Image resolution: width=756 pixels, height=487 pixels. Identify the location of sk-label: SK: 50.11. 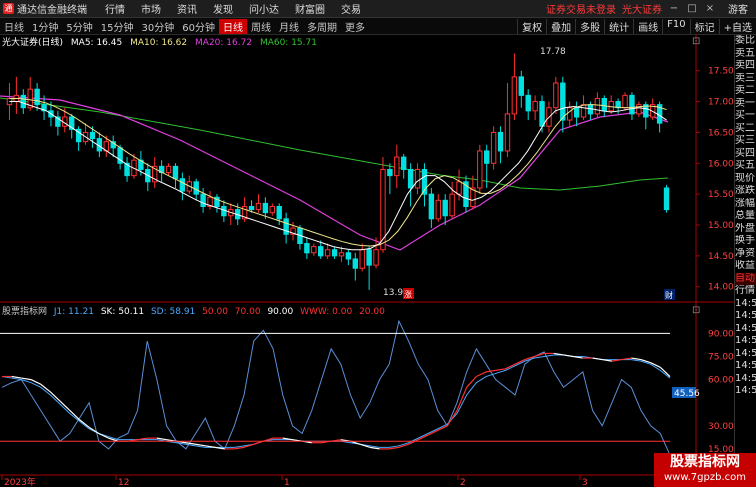
(122, 312).